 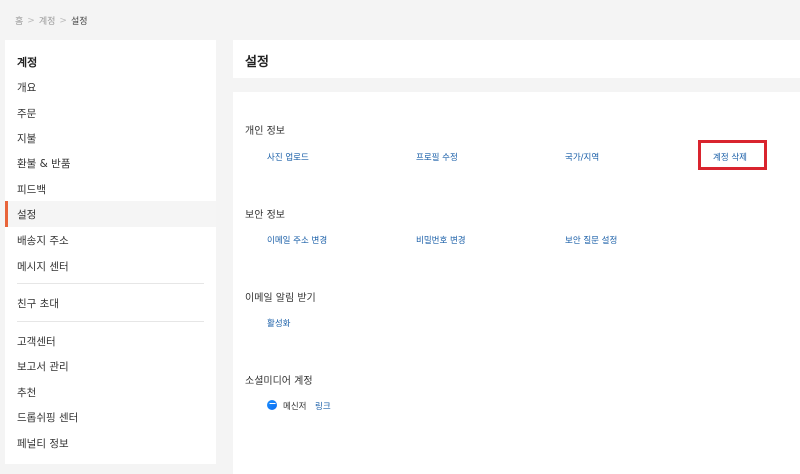 I want to click on sidebar-item-report-management: 보고서 관리, so click(x=43, y=366).